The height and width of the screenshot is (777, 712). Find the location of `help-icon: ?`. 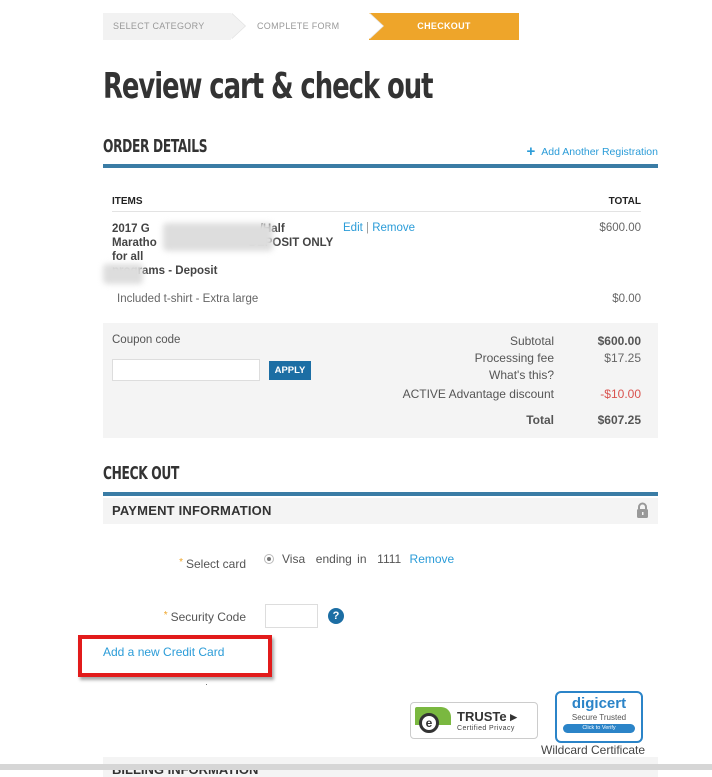

help-icon: ? is located at coordinates (336, 616).